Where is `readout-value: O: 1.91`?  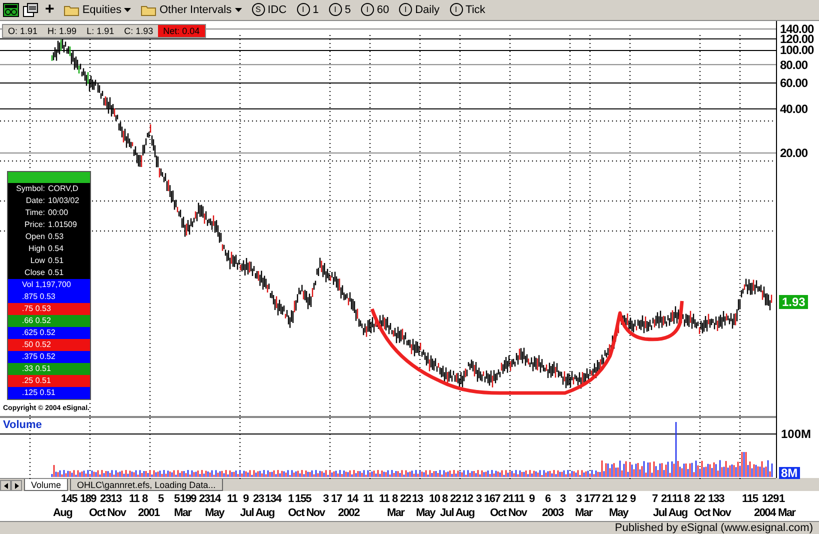
readout-value: O: 1.91 is located at coordinates (23, 30).